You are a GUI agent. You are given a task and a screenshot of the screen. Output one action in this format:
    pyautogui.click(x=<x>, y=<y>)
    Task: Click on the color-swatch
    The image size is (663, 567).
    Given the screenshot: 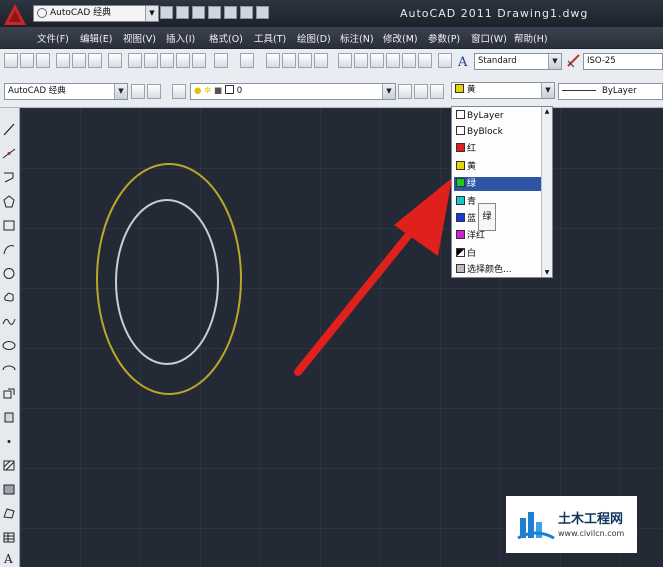 What is the action you would take?
    pyautogui.click(x=460, y=200)
    